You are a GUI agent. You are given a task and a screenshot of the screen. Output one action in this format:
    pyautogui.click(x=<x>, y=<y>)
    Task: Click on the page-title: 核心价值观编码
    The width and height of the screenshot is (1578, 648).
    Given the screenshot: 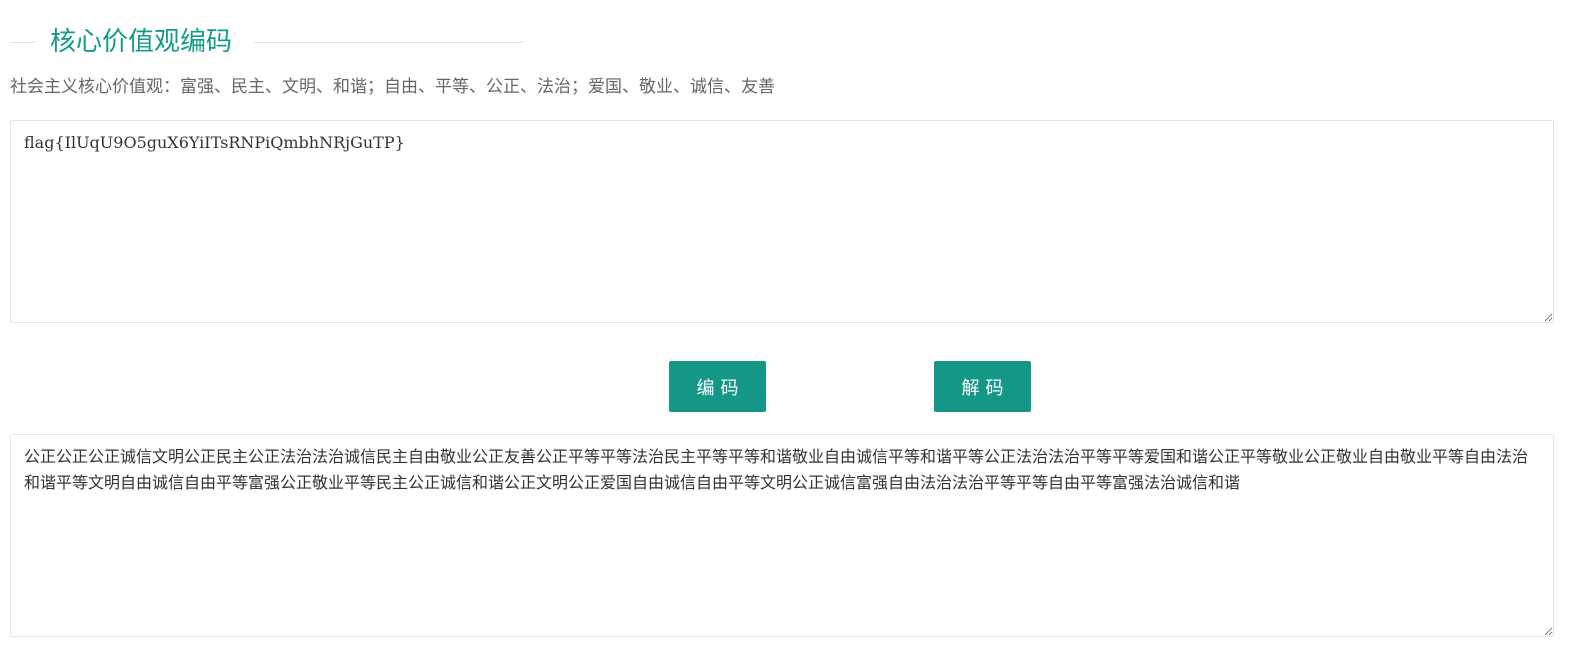 What is the action you would take?
    pyautogui.click(x=141, y=42)
    